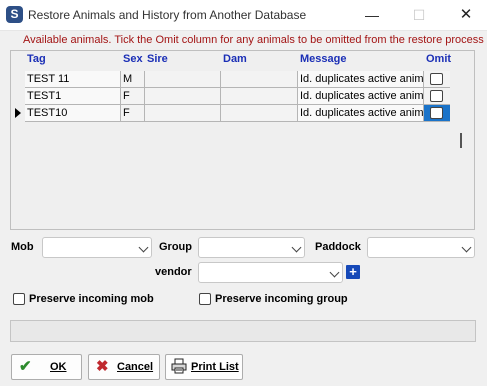 The image size is (487, 386). Describe the element at coordinates (91, 299) in the screenshot. I see `preserve-mob-label: Preserve incoming mob` at that location.